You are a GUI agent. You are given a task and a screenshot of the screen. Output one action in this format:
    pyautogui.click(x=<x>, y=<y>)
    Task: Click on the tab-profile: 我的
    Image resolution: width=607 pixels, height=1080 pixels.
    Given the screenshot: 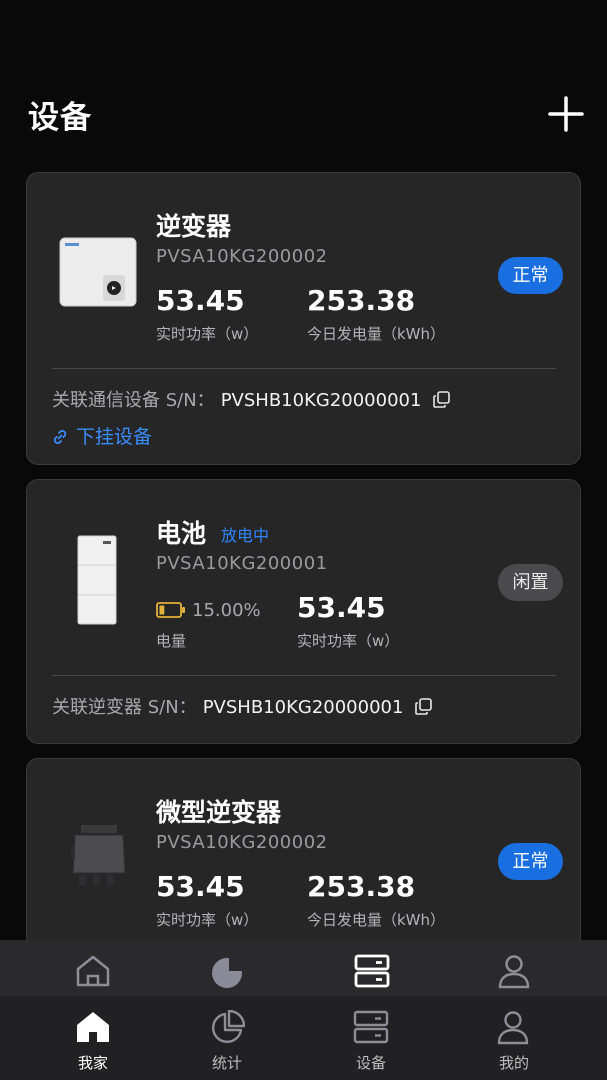 What is the action you would take?
    pyautogui.click(x=514, y=1038)
    